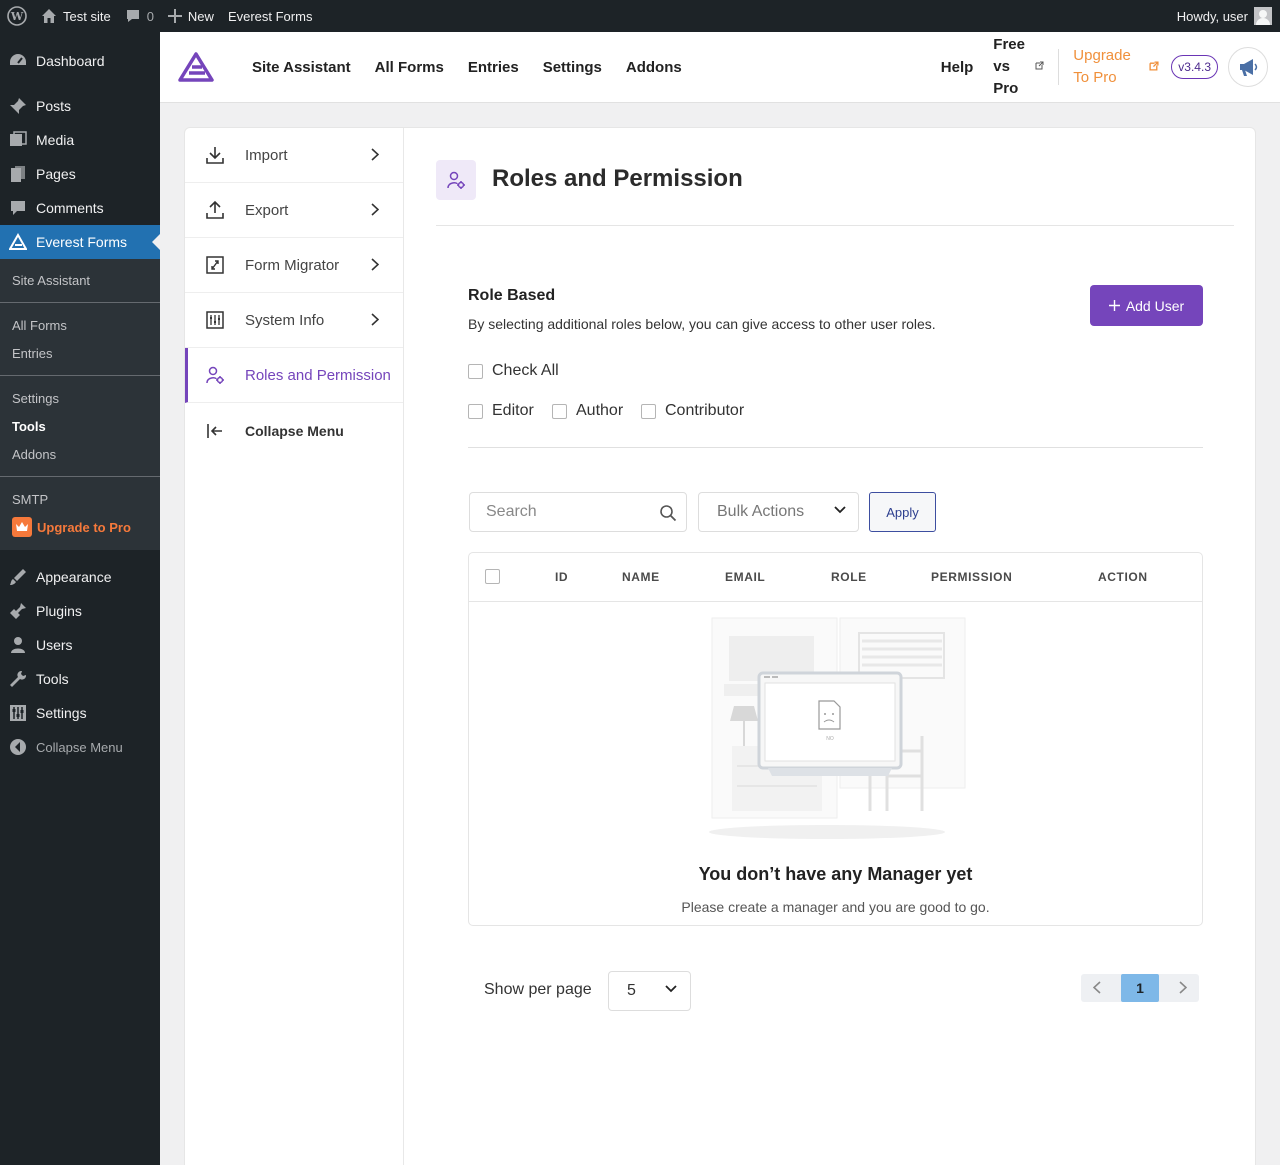 The image size is (1280, 1165). I want to click on nav-addons: Addons, so click(654, 67).